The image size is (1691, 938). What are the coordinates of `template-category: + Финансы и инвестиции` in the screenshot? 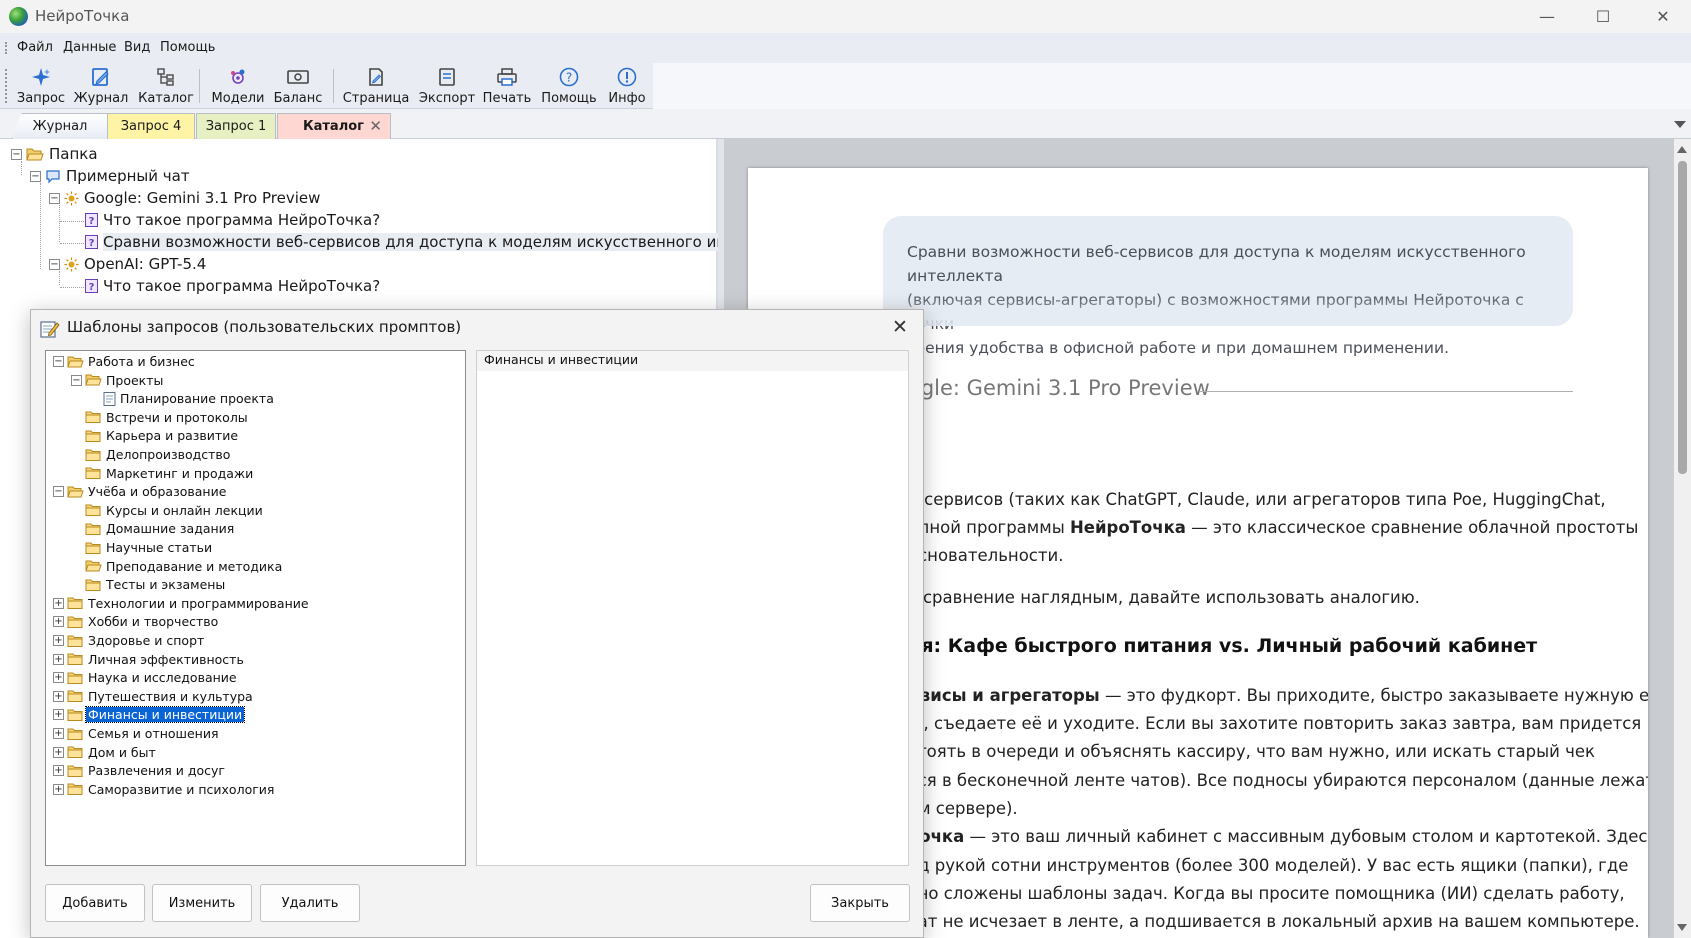 It's located at (149, 715).